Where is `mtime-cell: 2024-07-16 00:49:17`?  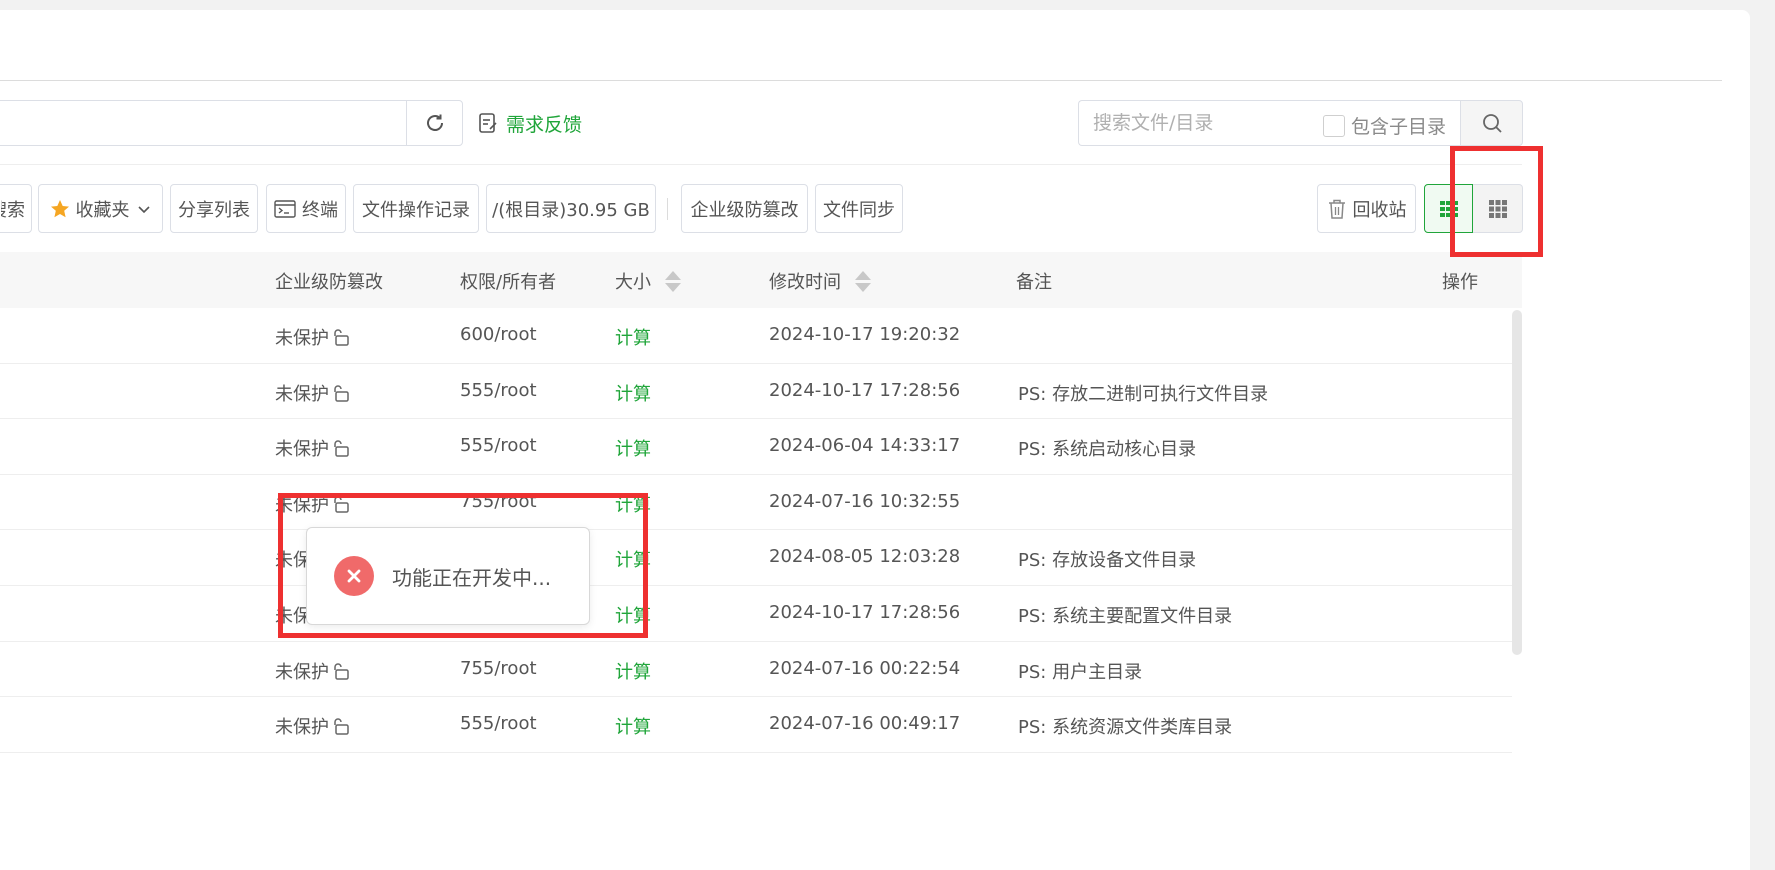
mtime-cell: 2024-07-16 00:49:17 is located at coordinates (864, 723).